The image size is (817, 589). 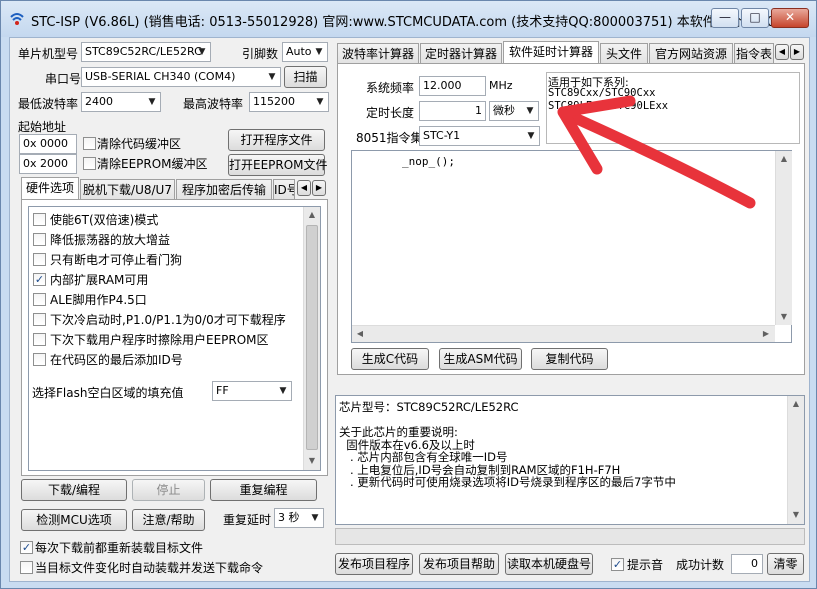 What do you see at coordinates (507, 482) in the screenshot?
I see `chip-info-line: . 更新代码时可使用烧录选项将ID号烧录到程序区的最后7字节中` at bounding box center [507, 482].